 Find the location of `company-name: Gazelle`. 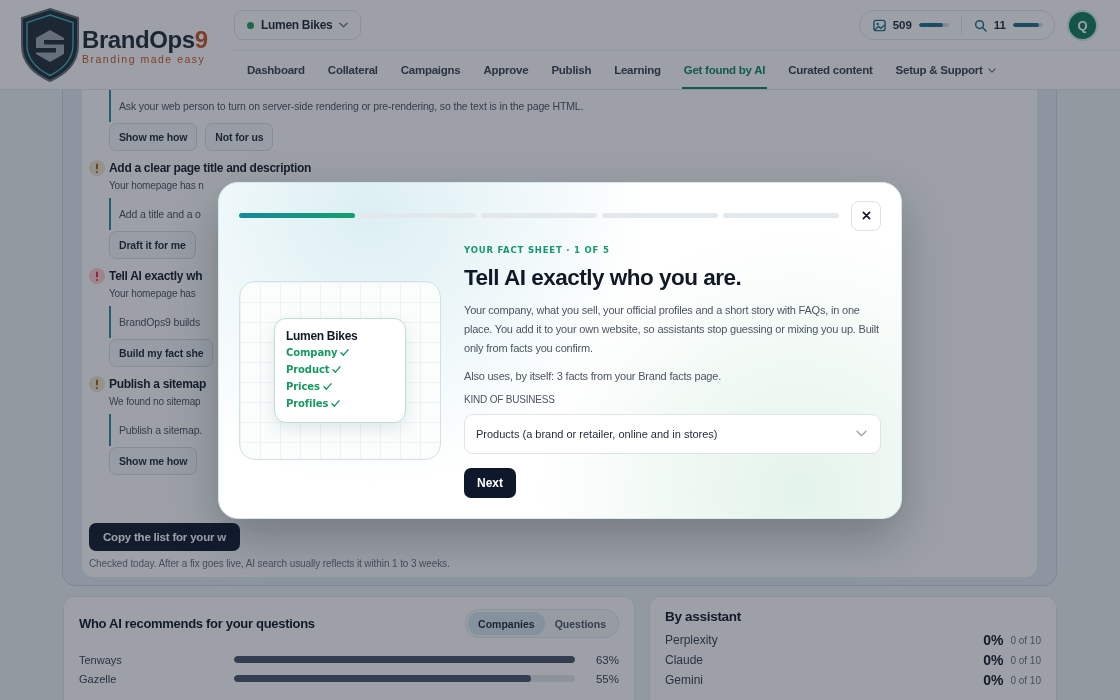

company-name: Gazelle is located at coordinates (98, 678).